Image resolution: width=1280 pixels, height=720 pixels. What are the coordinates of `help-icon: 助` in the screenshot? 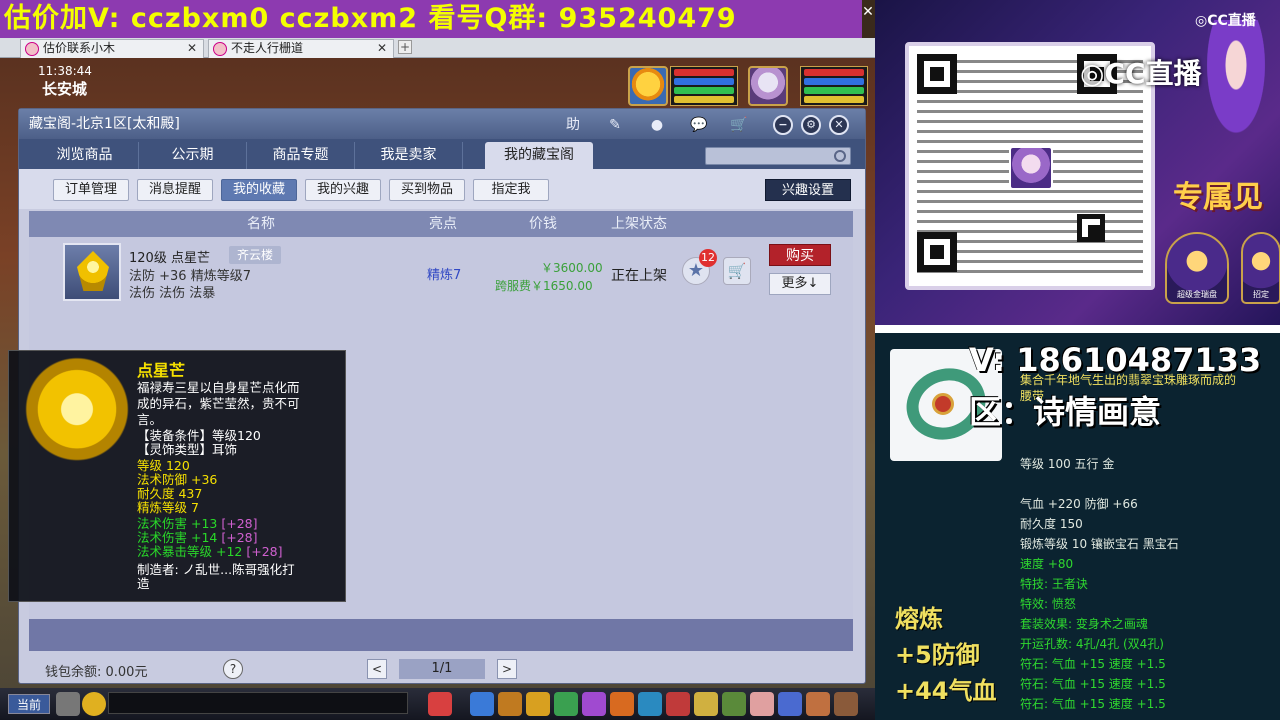 It's located at (573, 125).